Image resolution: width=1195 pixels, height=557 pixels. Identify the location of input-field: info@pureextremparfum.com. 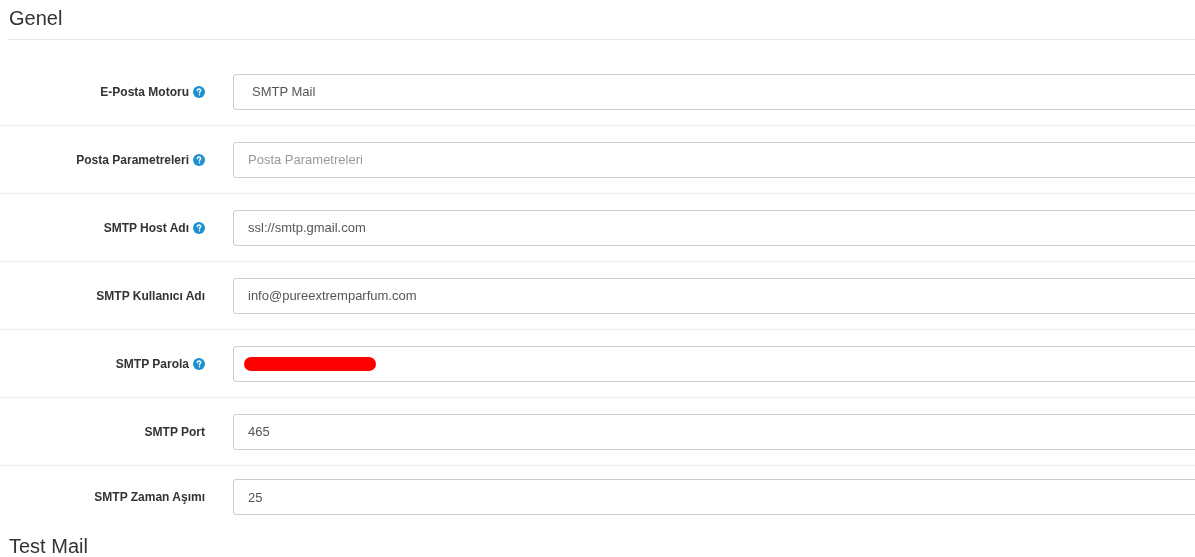
(714, 295).